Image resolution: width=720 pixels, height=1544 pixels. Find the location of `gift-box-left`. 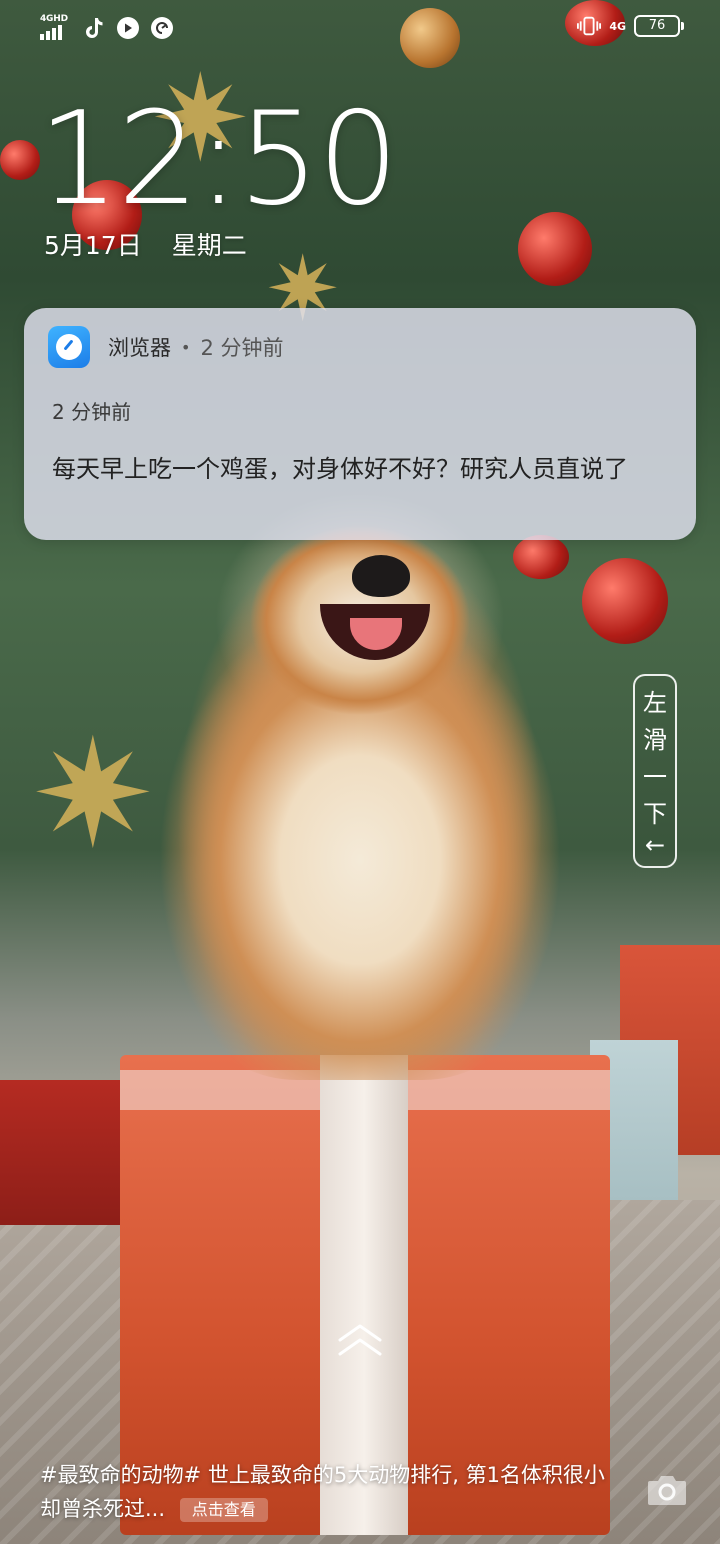

gift-box-left is located at coordinates (70, 1152).